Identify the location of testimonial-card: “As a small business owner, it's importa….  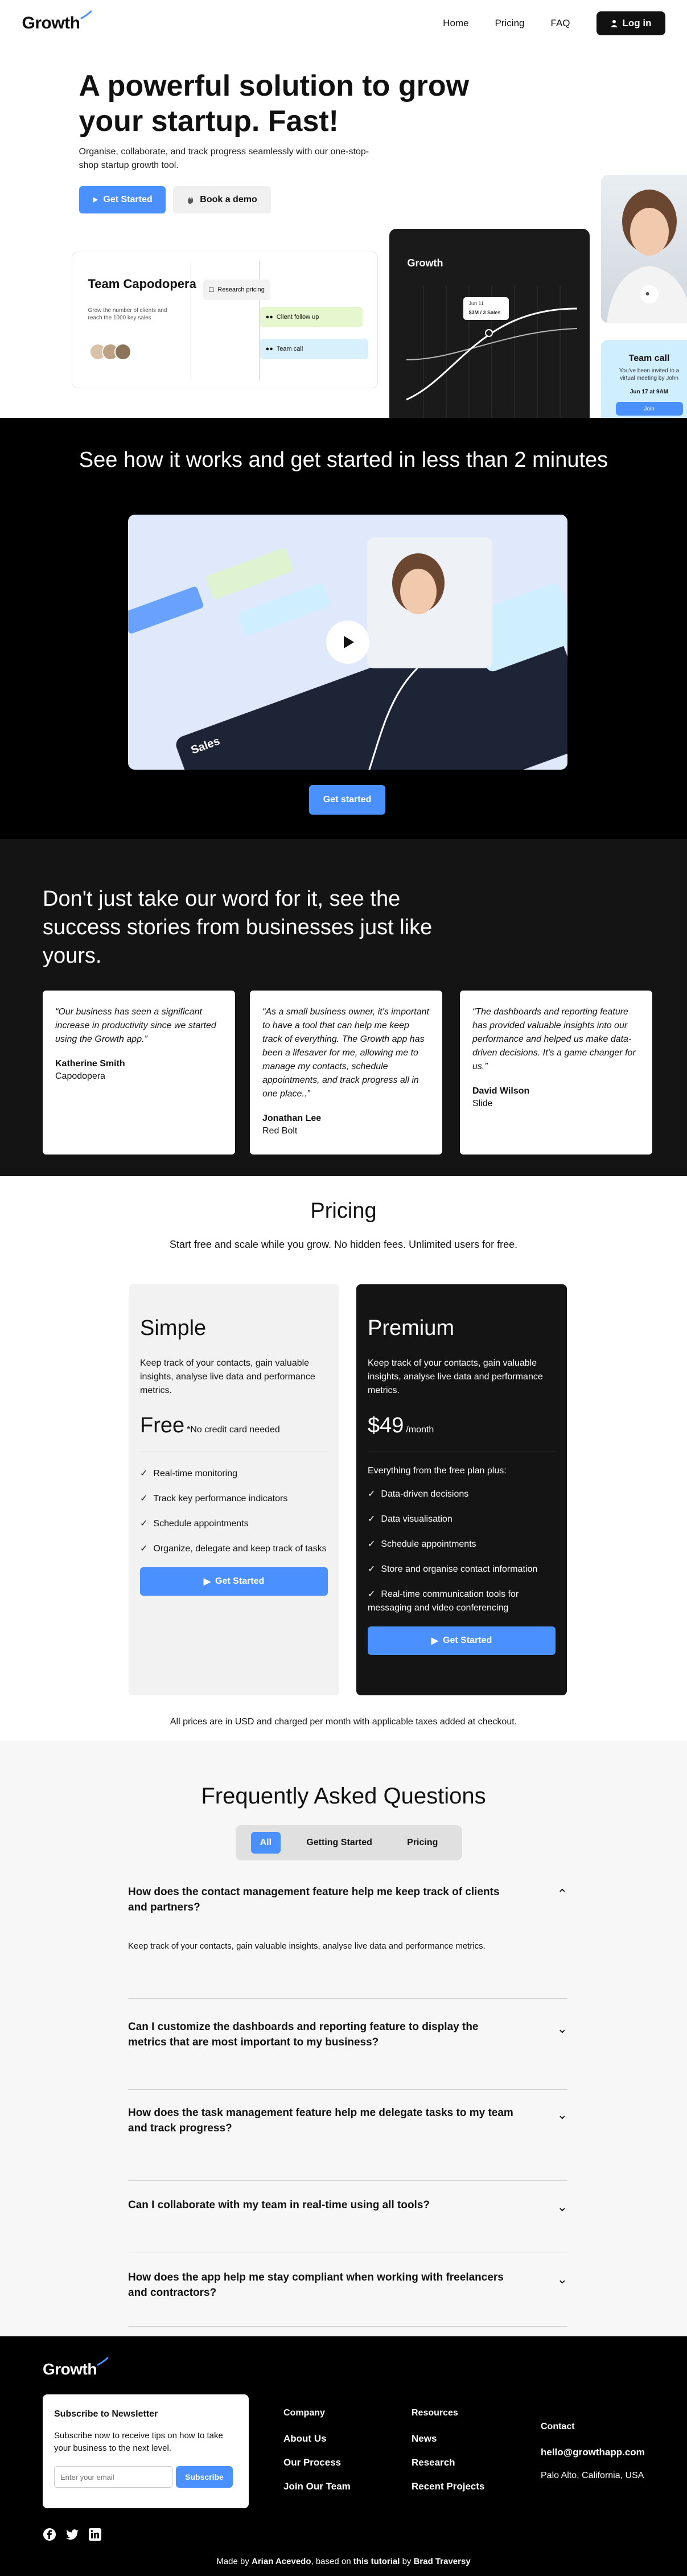
(346, 1073).